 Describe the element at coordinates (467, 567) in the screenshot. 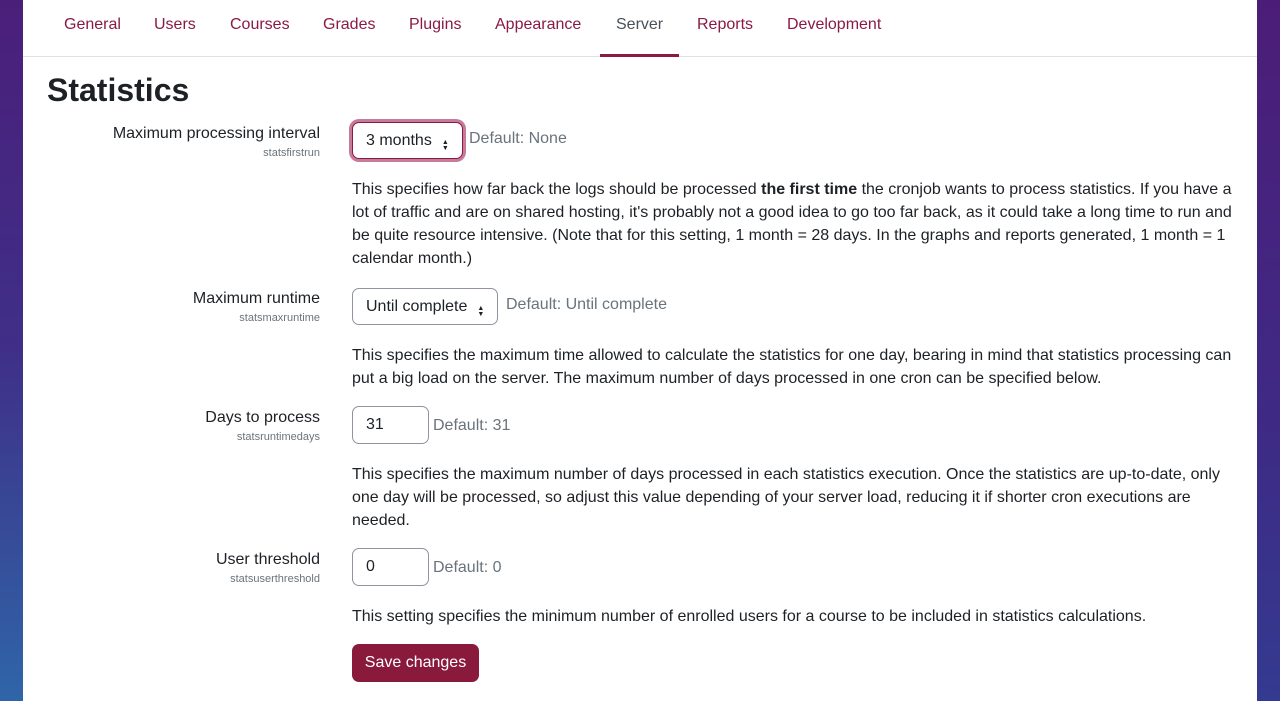

I see `statsuserthreshold-default: Default: 0` at that location.